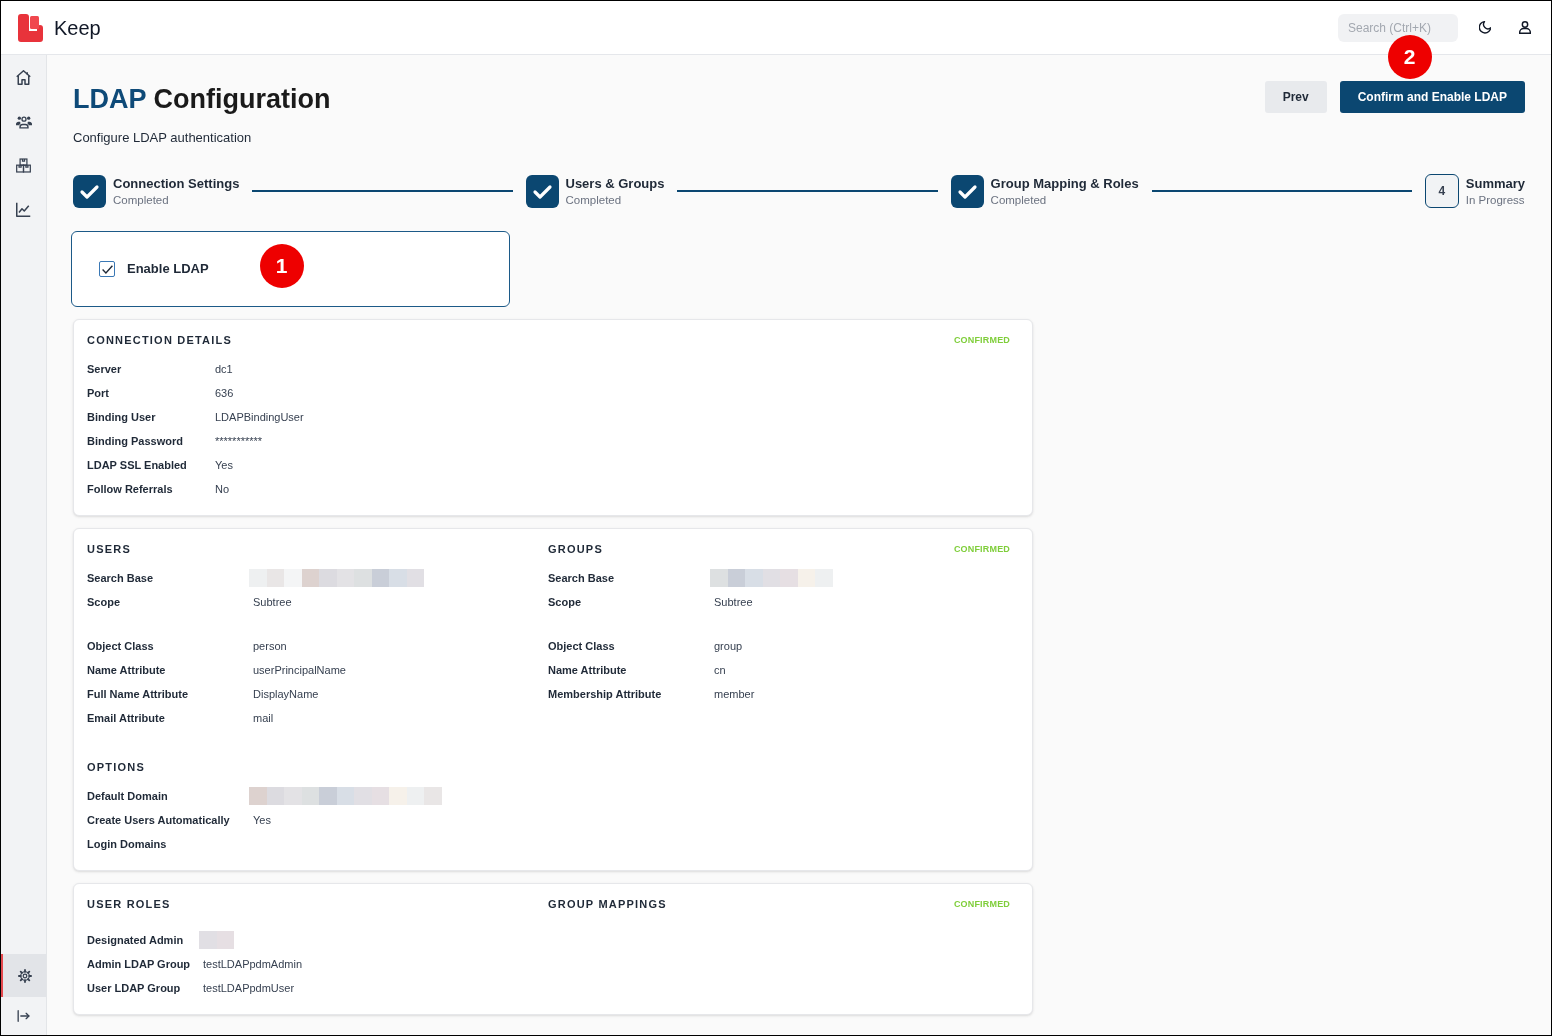  I want to click on field-value: cn, so click(720, 670).